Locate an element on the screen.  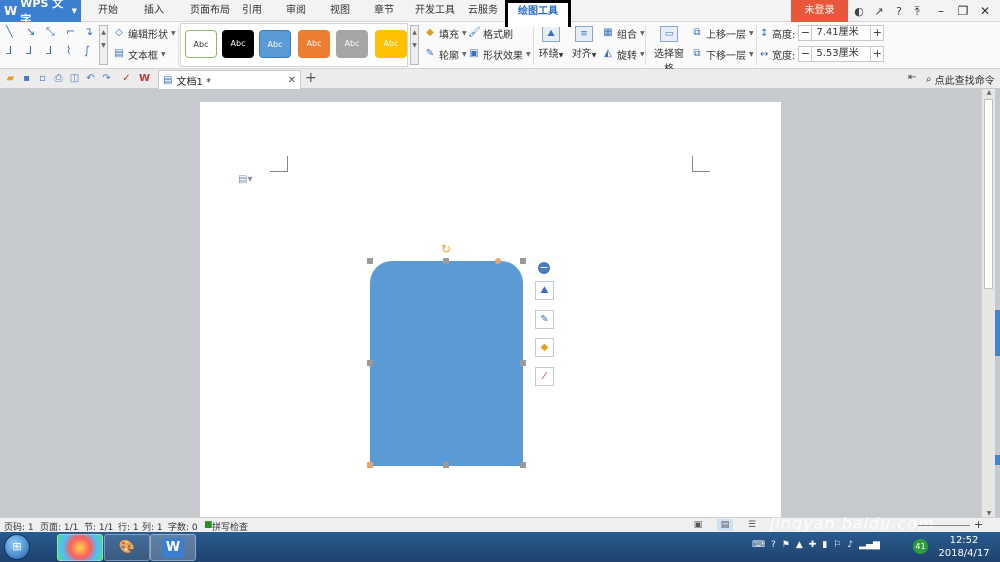
width-input: 5.53厘米 is located at coordinates (841, 54).